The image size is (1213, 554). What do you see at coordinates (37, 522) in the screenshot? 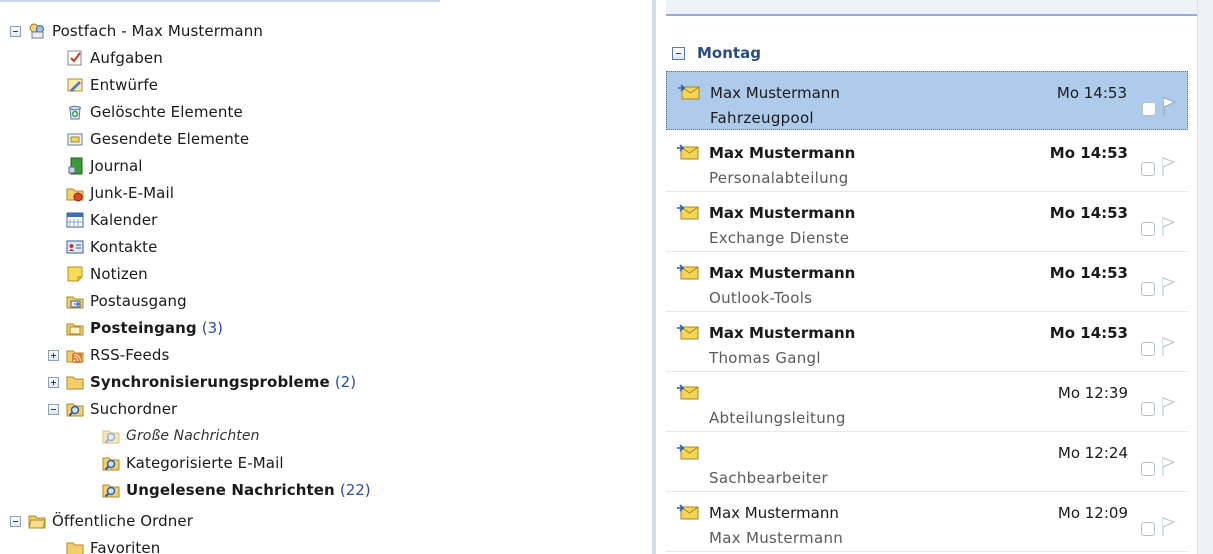
I see `public-folders-icon` at bounding box center [37, 522].